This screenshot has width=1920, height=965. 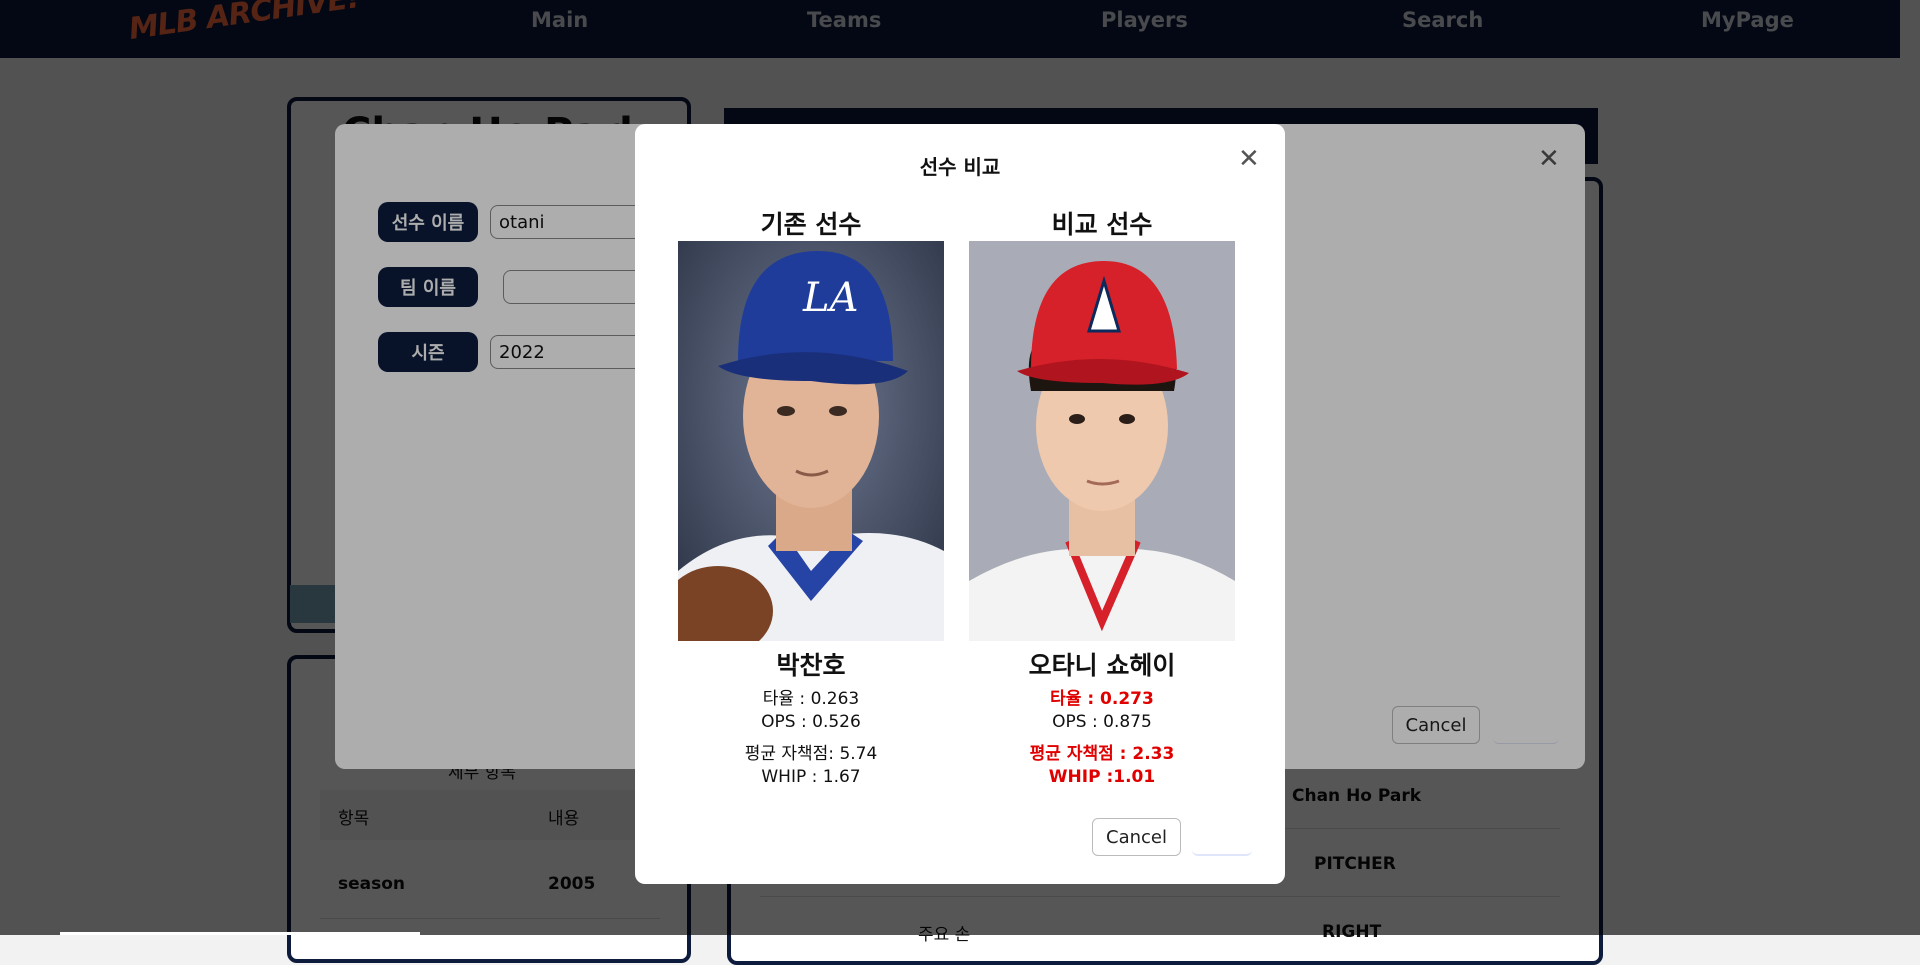 What do you see at coordinates (1102, 224) in the screenshot?
I see `compared-player-heading: 비교 선수` at bounding box center [1102, 224].